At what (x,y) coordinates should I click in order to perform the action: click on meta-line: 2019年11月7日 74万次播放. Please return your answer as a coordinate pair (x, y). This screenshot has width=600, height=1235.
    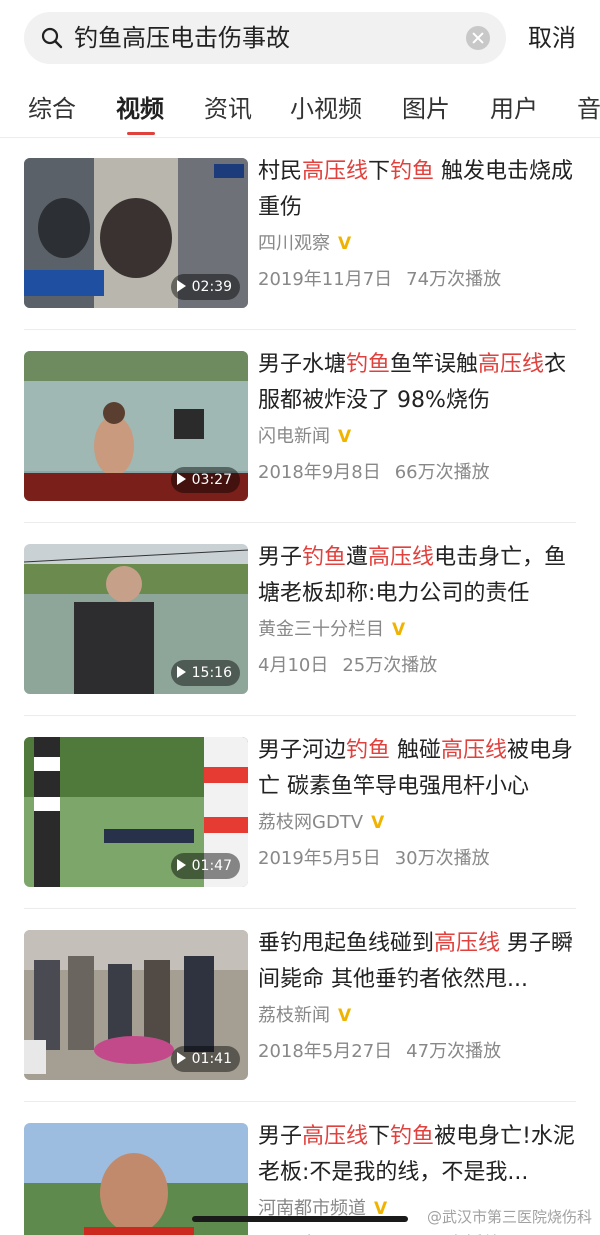
    Looking at the image, I should click on (379, 280).